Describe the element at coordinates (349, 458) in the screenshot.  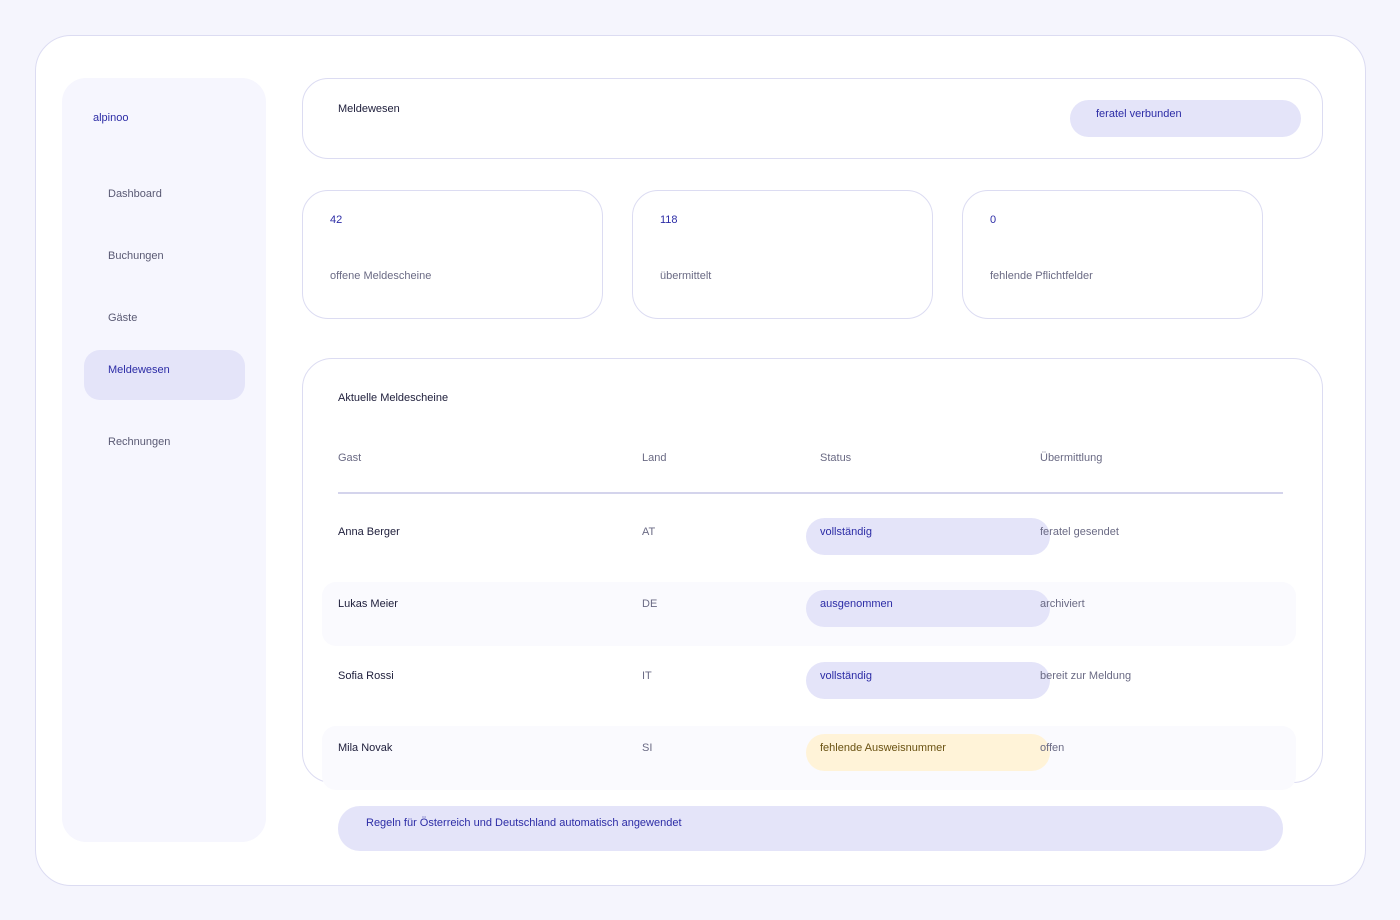
I see `column-header-guest: Gast` at that location.